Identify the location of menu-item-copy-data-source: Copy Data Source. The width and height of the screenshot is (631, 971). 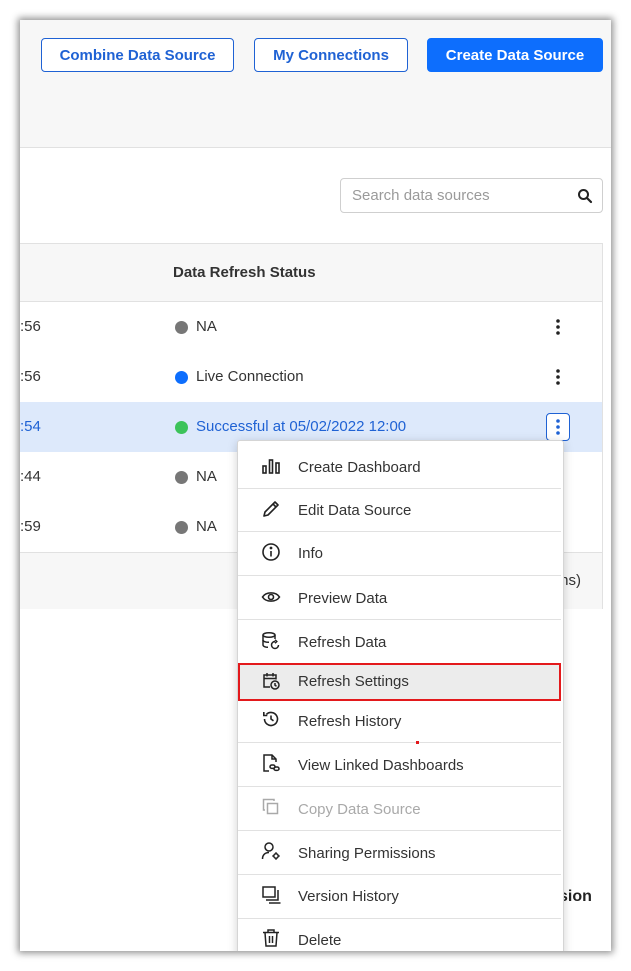
(399, 808).